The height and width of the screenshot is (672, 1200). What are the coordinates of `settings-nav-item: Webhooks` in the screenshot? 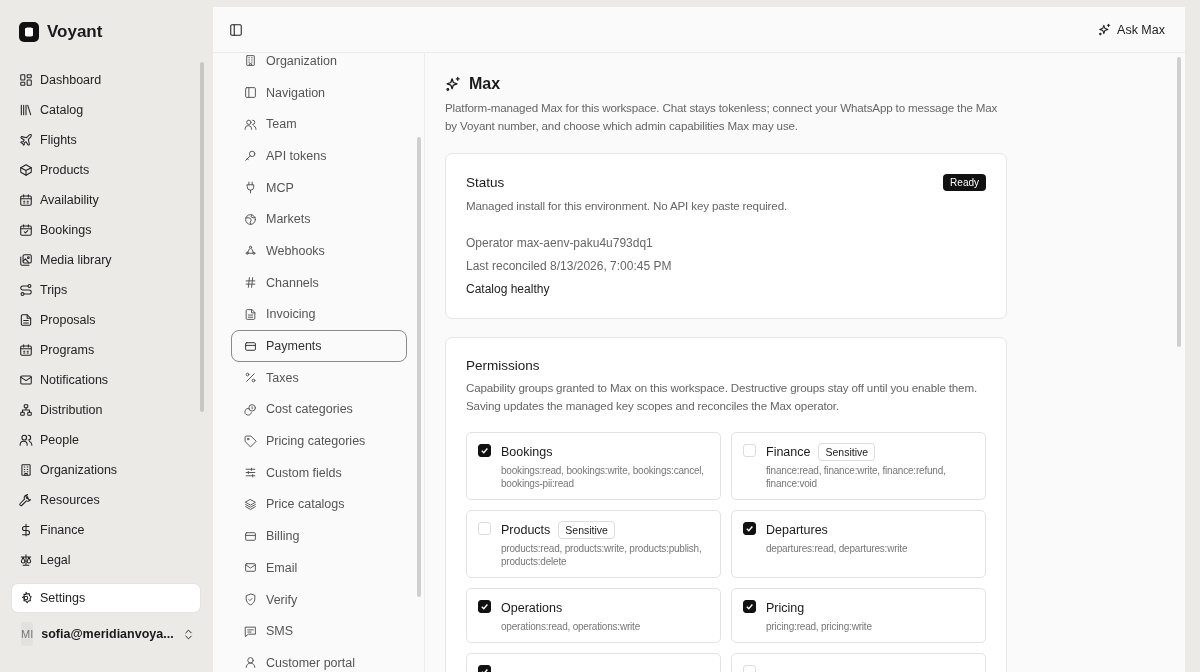 It's located at (319, 251).